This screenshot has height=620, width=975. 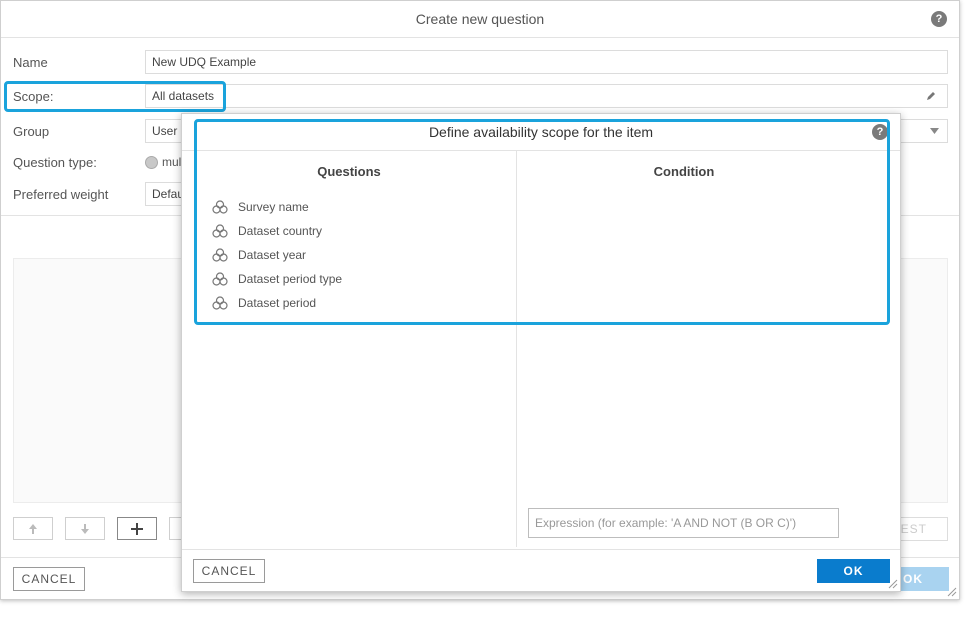 I want to click on scope-dialog-title: Define availability scope for the item, so click(x=541, y=132).